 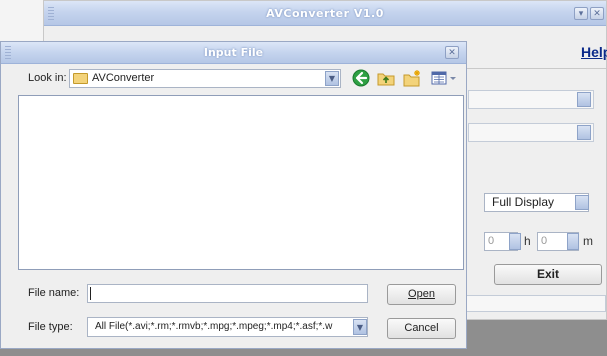 What do you see at coordinates (90, 293) in the screenshot?
I see `text-caret` at bounding box center [90, 293].